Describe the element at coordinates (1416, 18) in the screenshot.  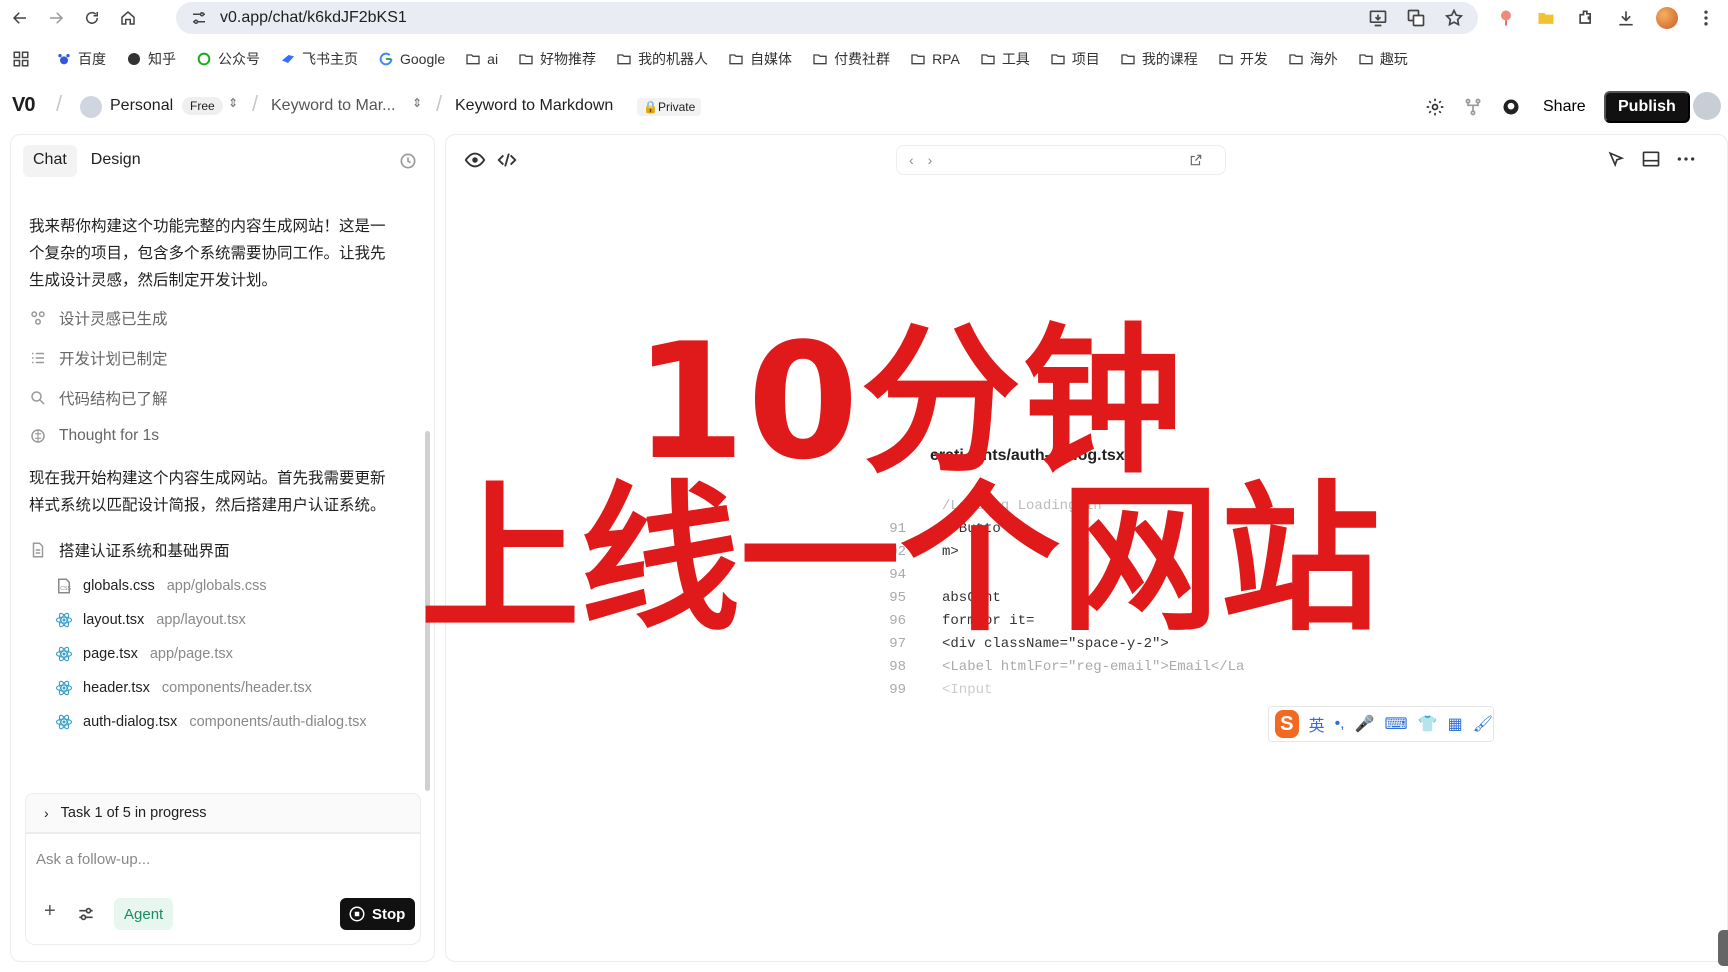
I see `translate-icon` at that location.